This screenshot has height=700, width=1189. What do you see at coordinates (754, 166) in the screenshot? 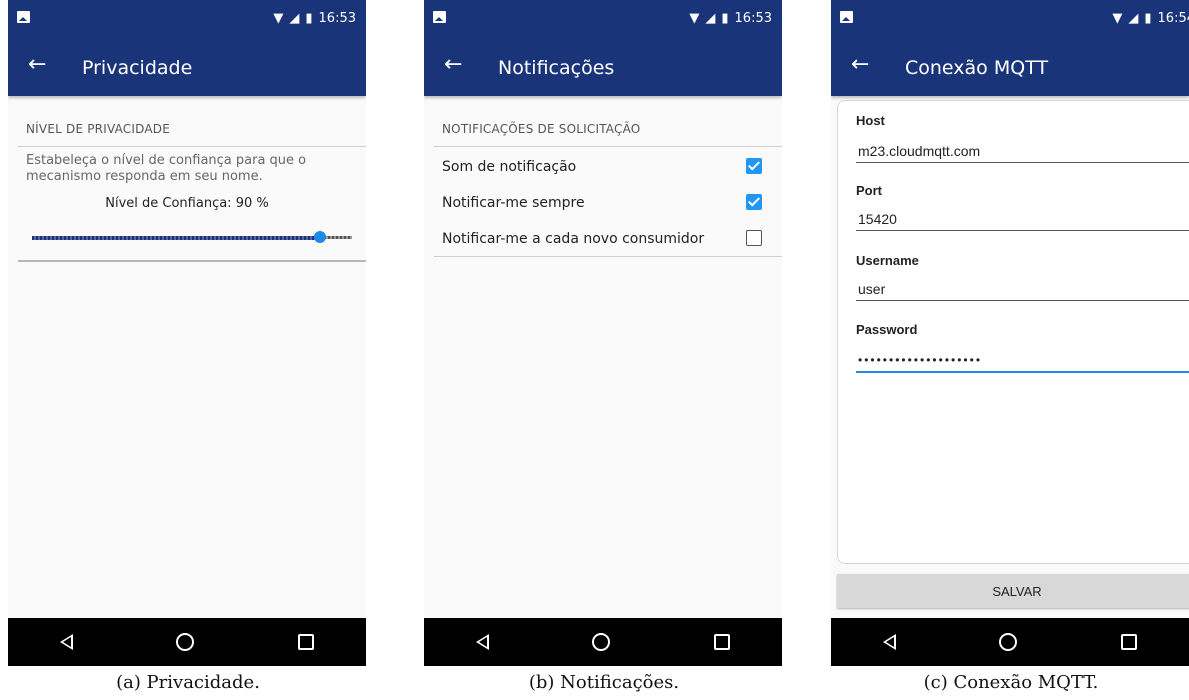
I see `notification-sound-checkbox` at bounding box center [754, 166].